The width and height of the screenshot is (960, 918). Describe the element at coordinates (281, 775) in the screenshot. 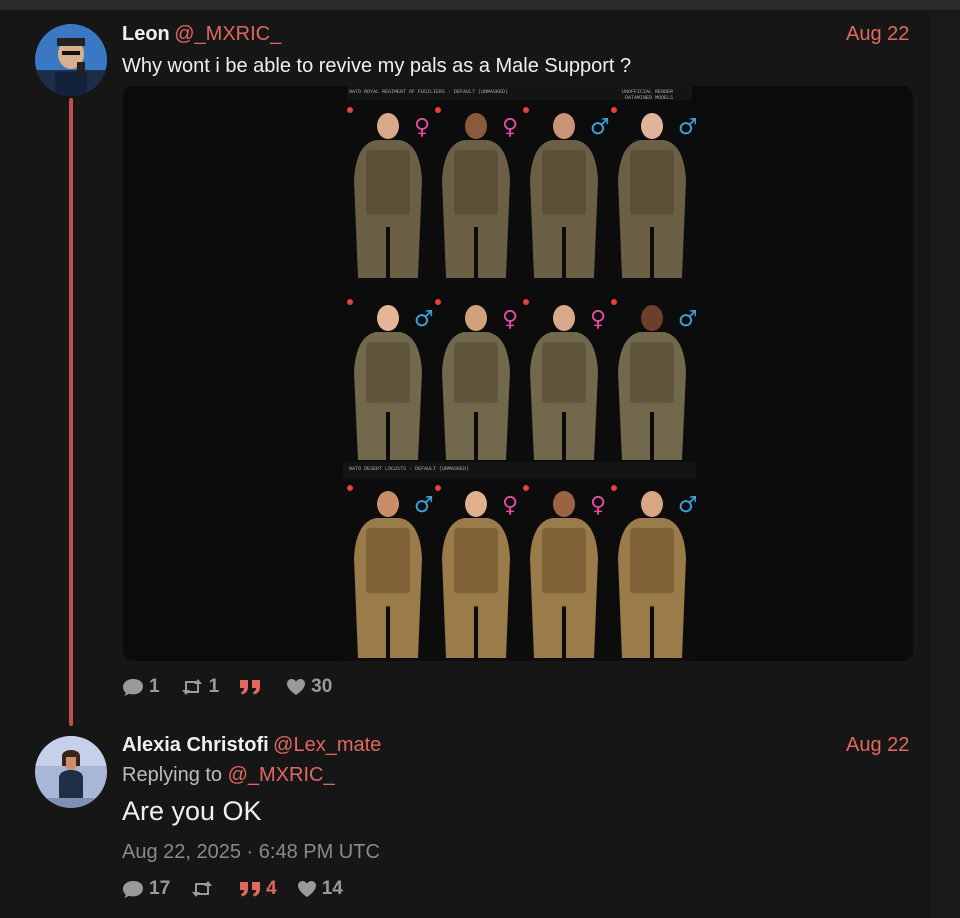

I see `replying-to-handle: @_MXRIC_` at that location.